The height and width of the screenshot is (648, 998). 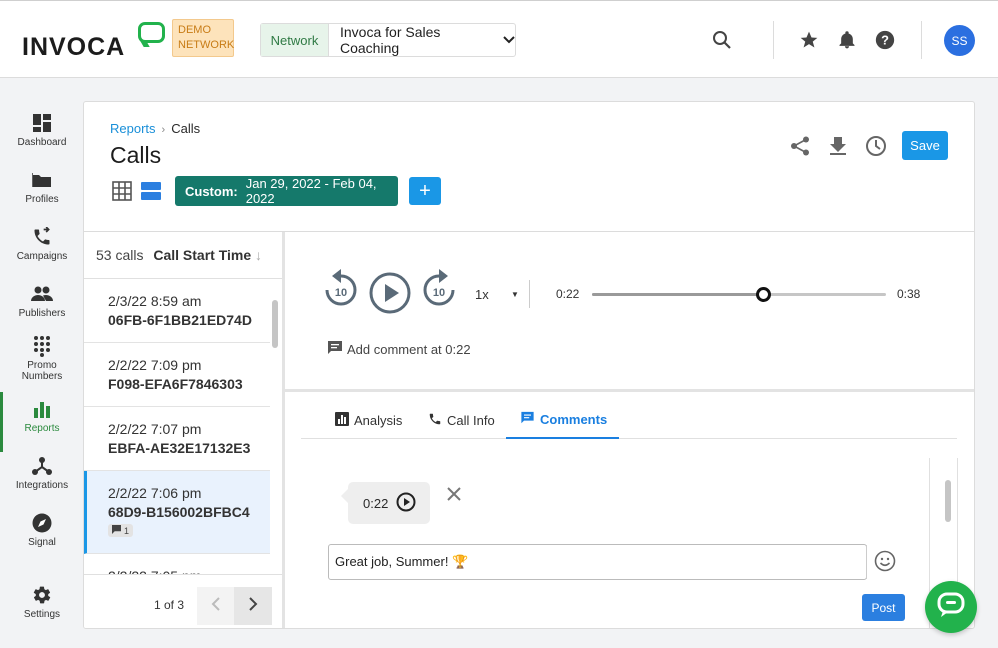 What do you see at coordinates (925, 145) in the screenshot?
I see `save-button: Save` at bounding box center [925, 145].